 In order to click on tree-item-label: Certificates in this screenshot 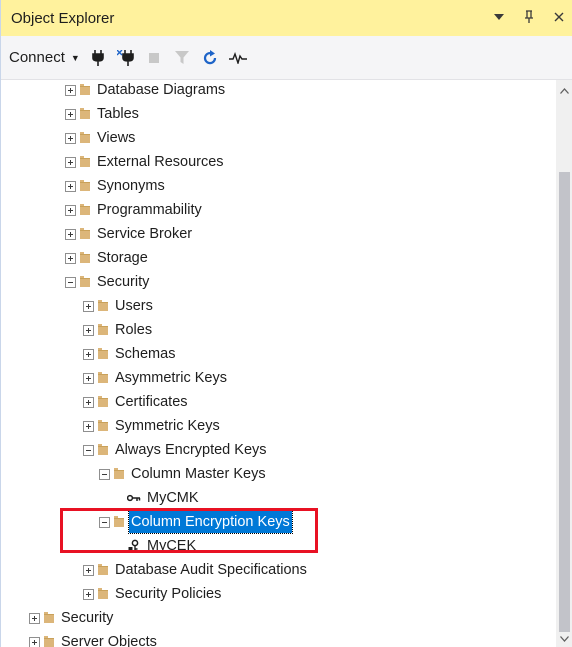, I will do `click(151, 402)`.